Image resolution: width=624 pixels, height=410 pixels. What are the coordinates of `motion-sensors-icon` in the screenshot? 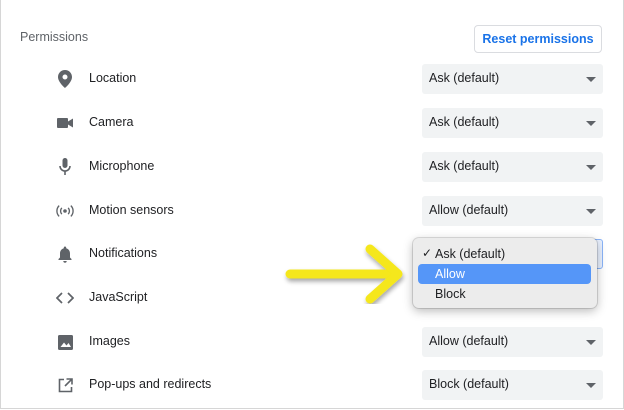 It's located at (65, 211).